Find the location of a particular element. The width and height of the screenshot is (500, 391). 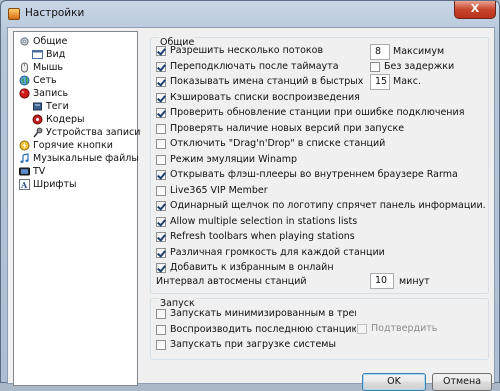

general-option-row: Режим эмуляции Winamp is located at coordinates (321, 160).